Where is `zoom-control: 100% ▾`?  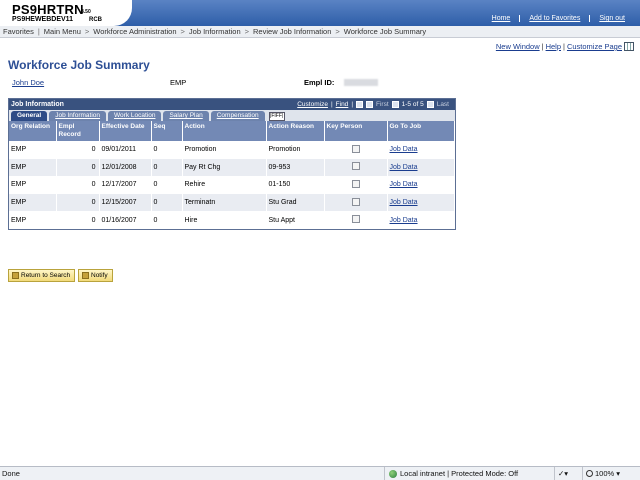 zoom-control: 100% ▾ is located at coordinates (601, 473).